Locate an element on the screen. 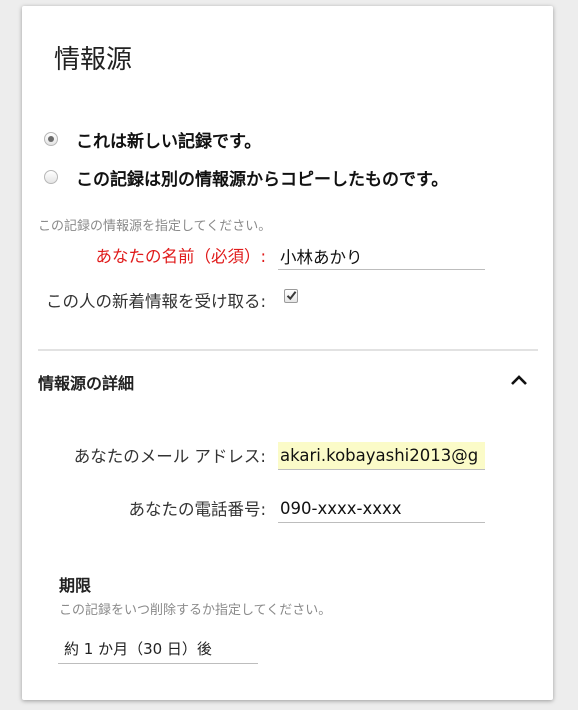 This screenshot has height=710, width=578. name-input is located at coordinates (381, 256).